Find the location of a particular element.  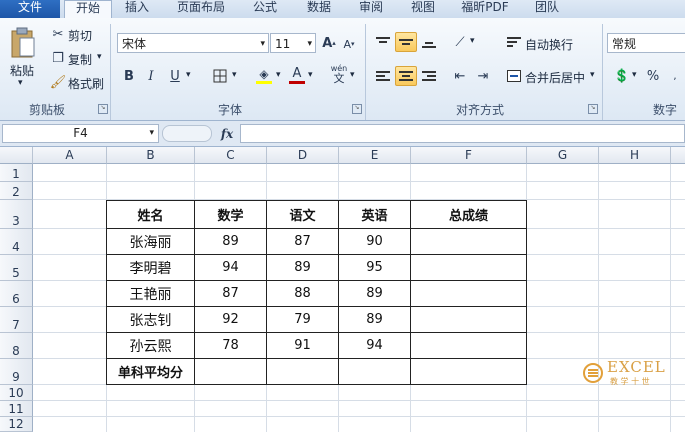

decrease-indent-icon: ⇤ is located at coordinates (460, 76).